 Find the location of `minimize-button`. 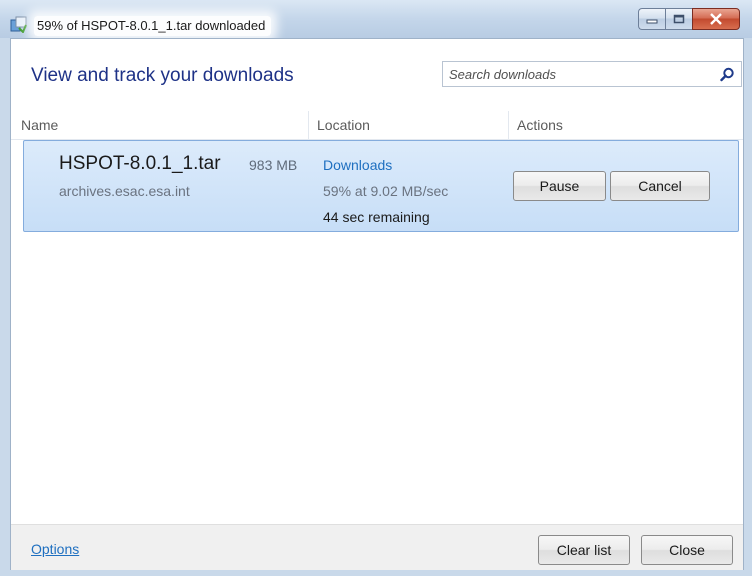

minimize-button is located at coordinates (651, 19).